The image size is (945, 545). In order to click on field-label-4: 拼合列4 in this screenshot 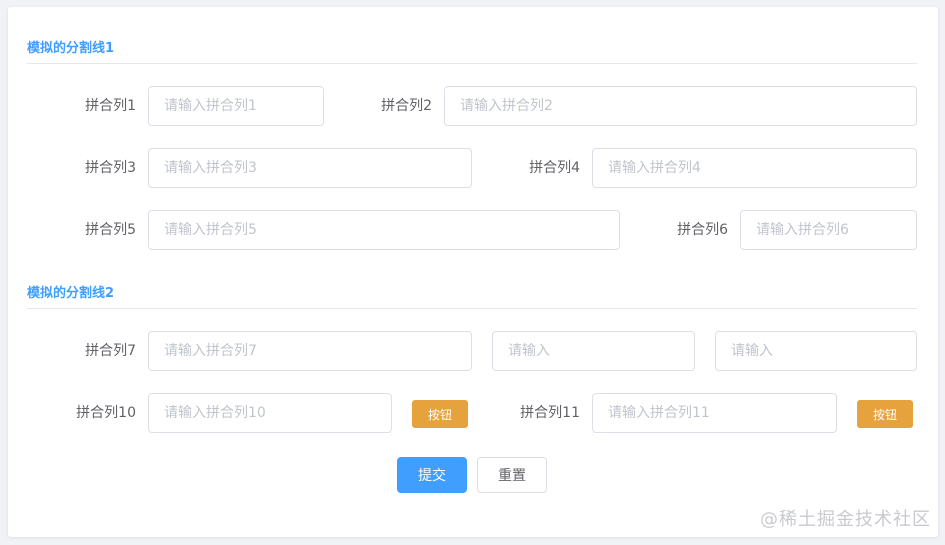, I will do `click(554, 168)`.